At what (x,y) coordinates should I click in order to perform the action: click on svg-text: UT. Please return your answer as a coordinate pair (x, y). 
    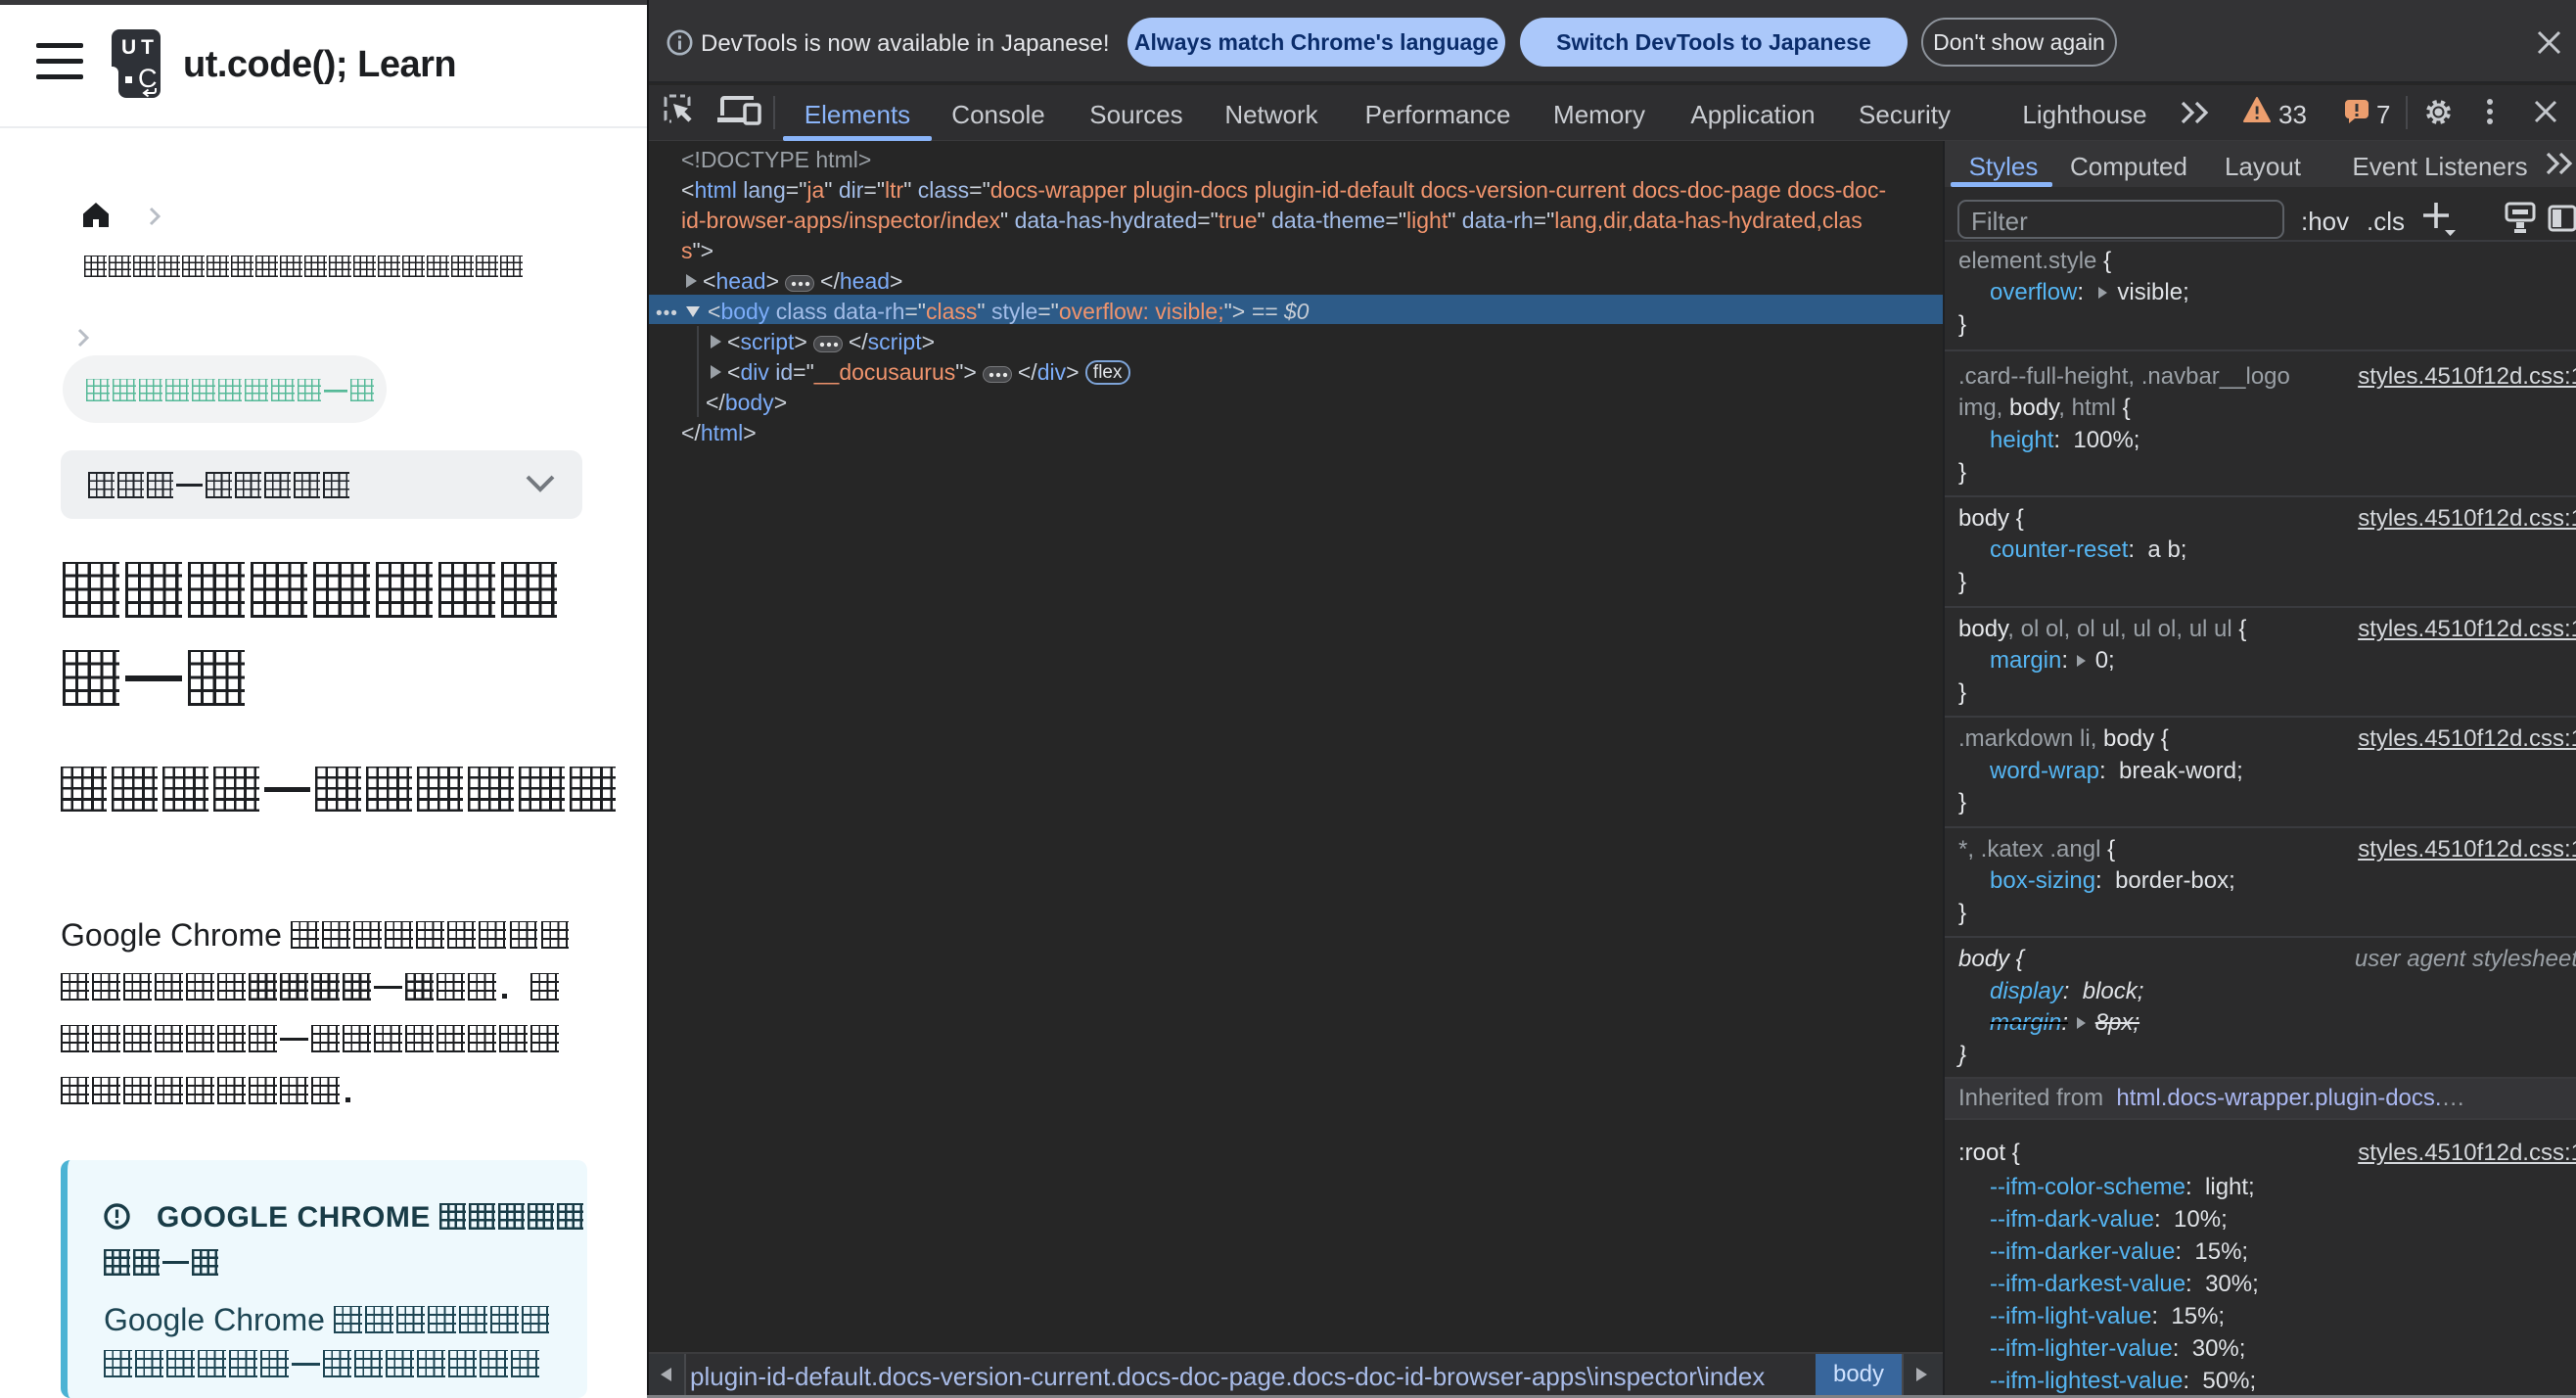
    Looking at the image, I should click on (140, 47).